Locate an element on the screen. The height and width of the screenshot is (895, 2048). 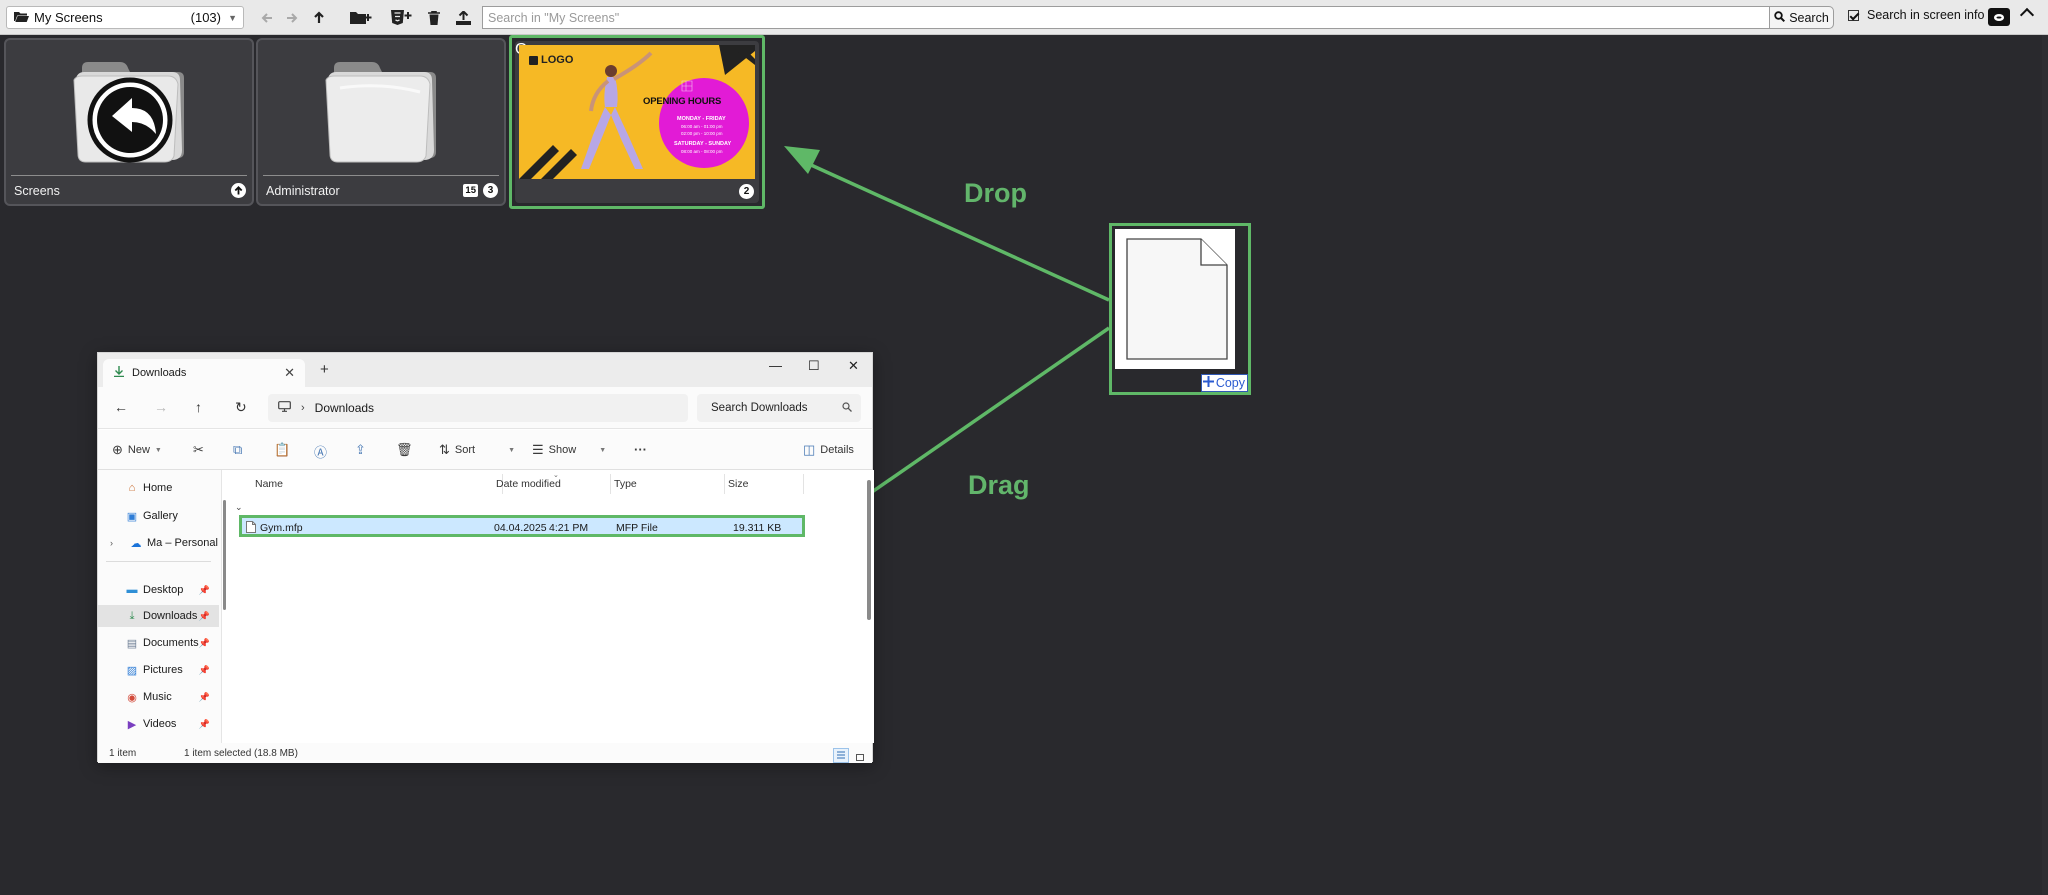
folder-count: (103) is located at coordinates (205, 17).